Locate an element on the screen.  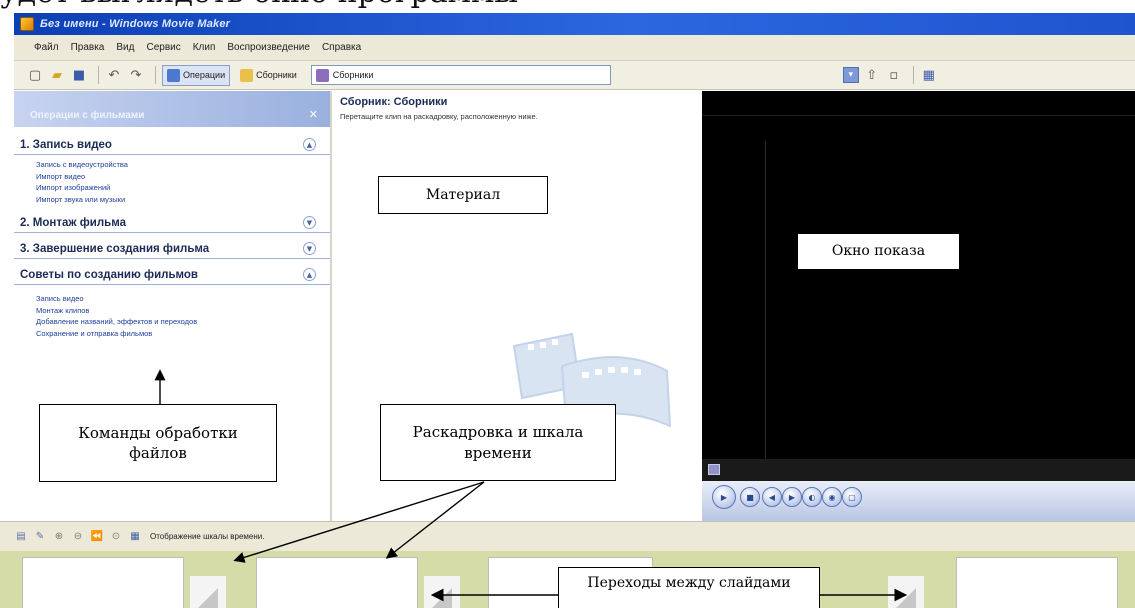
rewind-storyboard-icon: ⏪ is located at coordinates (97, 537).